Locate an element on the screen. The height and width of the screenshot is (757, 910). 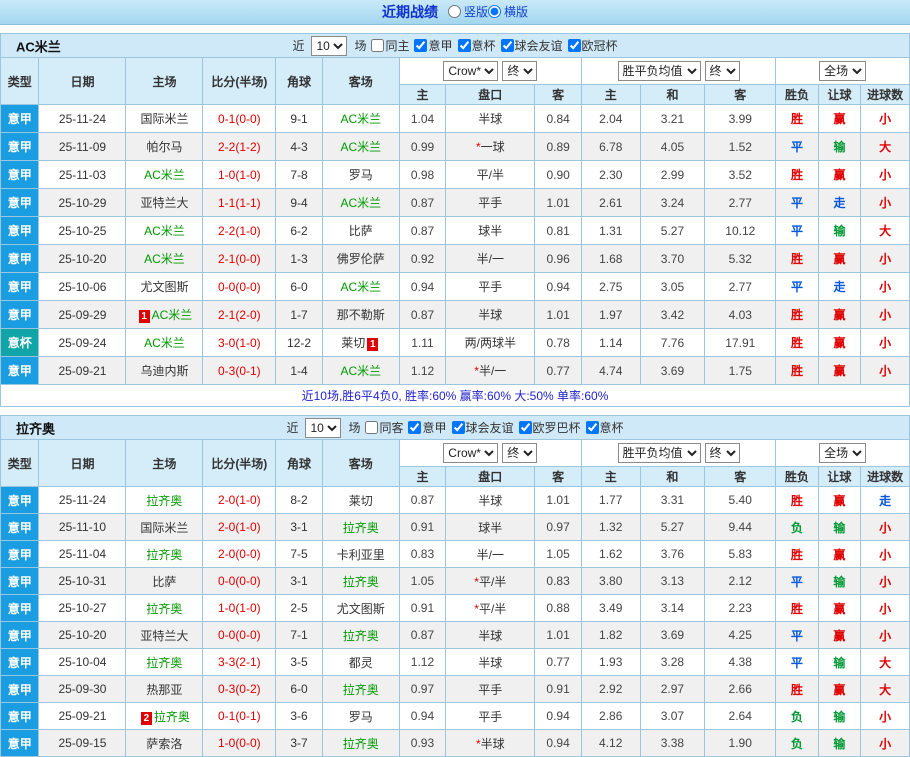
team-label: 罗马 is located at coordinates (360, 175).